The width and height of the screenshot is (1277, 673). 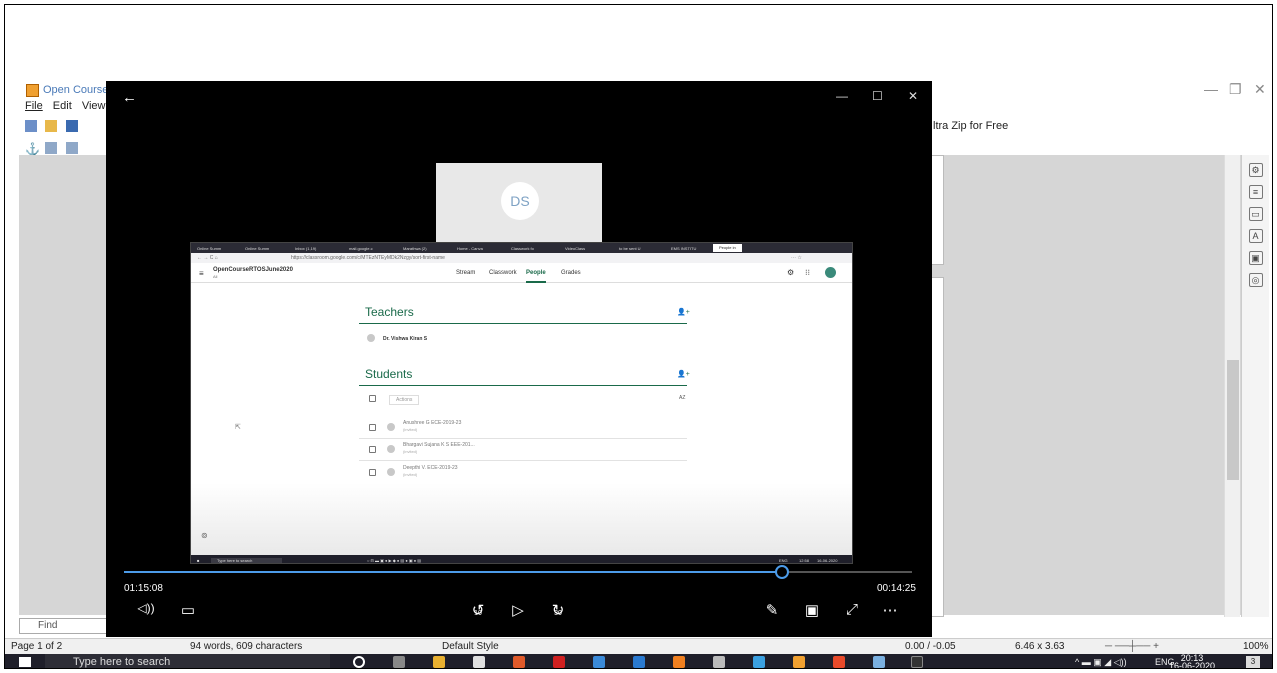 I want to click on page-icon: ▭, so click(x=1255, y=214).